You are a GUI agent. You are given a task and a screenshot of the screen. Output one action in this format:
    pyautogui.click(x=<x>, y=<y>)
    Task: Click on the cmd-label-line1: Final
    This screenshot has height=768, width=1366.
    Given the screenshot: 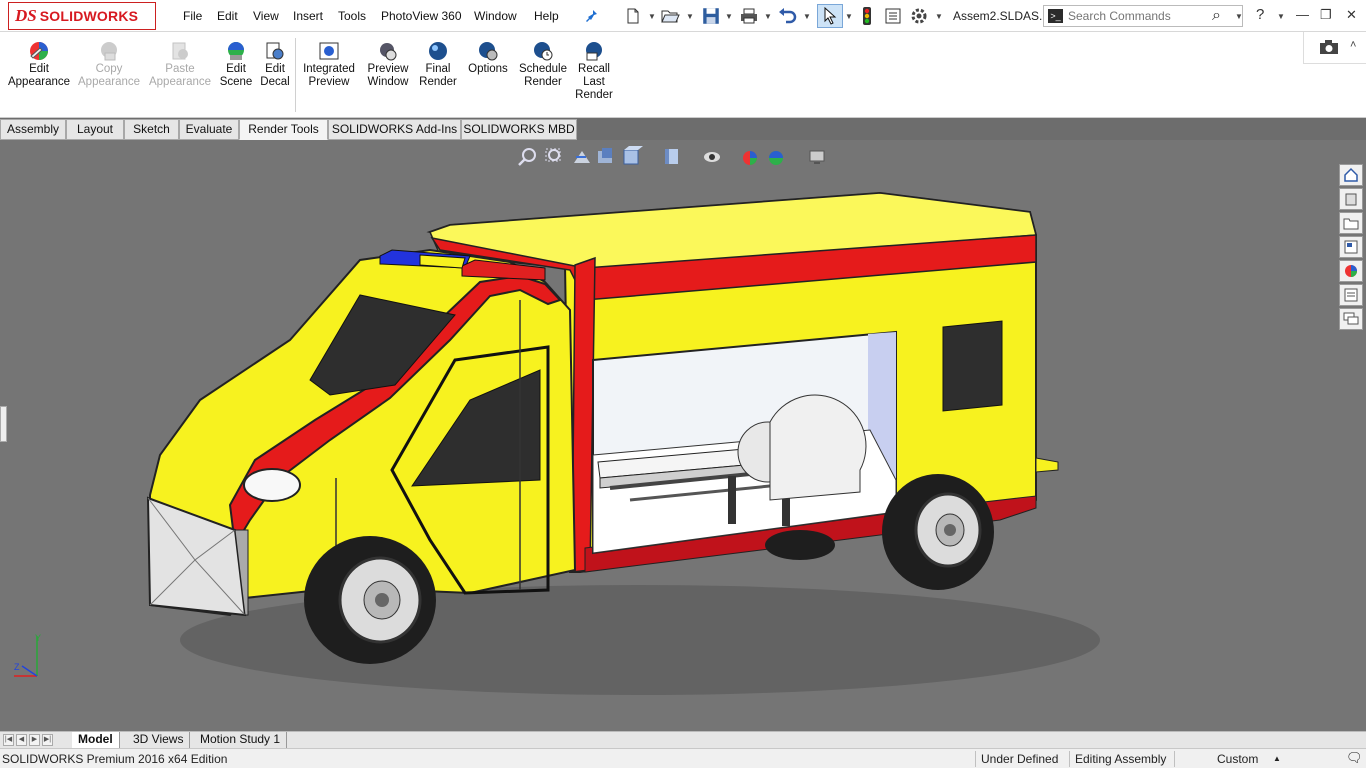 What is the action you would take?
    pyautogui.click(x=438, y=69)
    